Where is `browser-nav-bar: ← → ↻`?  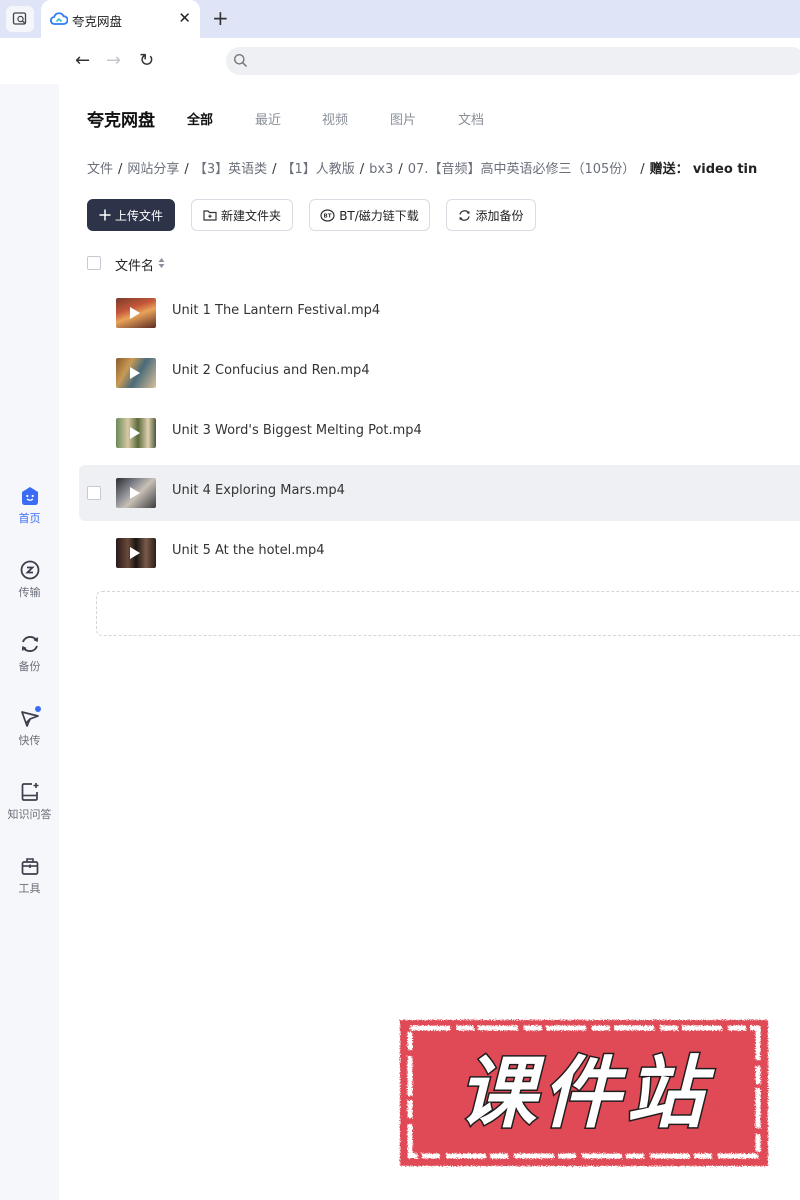 browser-nav-bar: ← → ↻ is located at coordinates (400, 61).